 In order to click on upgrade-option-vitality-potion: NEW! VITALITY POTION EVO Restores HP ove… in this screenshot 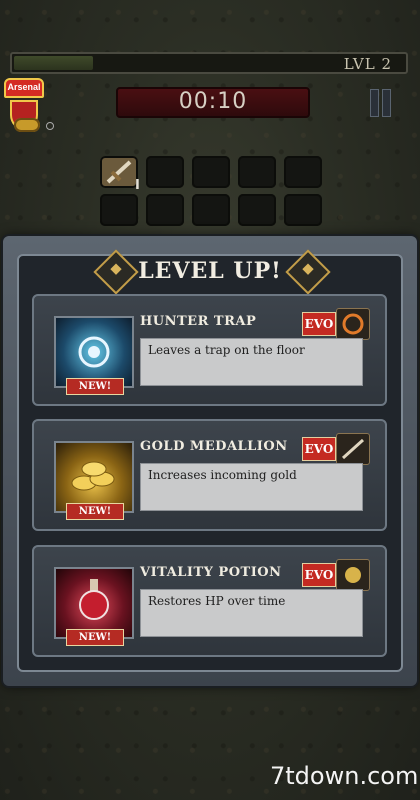, I will do `click(209, 601)`.